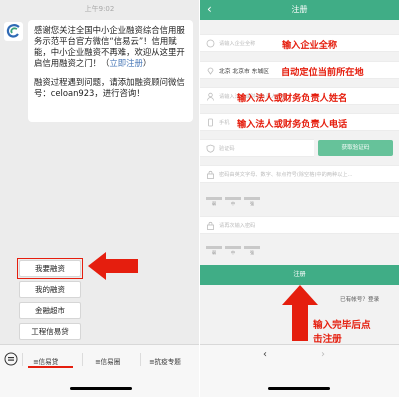  What do you see at coordinates (99, 9) in the screenshot?
I see `message-time: 上午9:02` at bounding box center [99, 9].